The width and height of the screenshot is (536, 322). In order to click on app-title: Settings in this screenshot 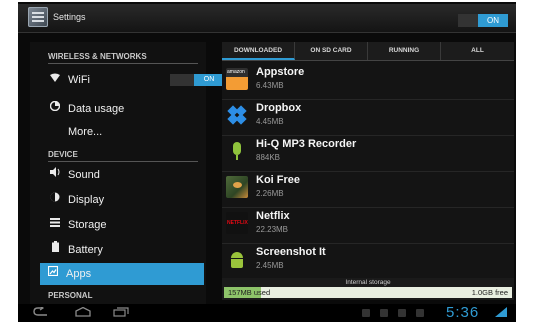, I will do `click(69, 17)`.